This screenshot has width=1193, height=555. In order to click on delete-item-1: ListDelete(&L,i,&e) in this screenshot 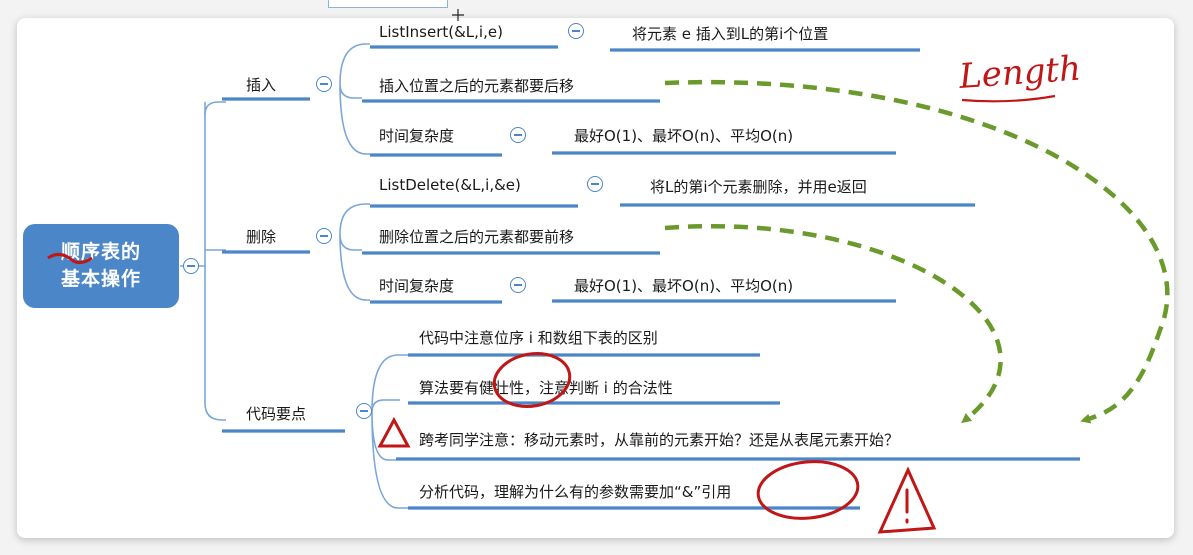, I will do `click(450, 185)`.